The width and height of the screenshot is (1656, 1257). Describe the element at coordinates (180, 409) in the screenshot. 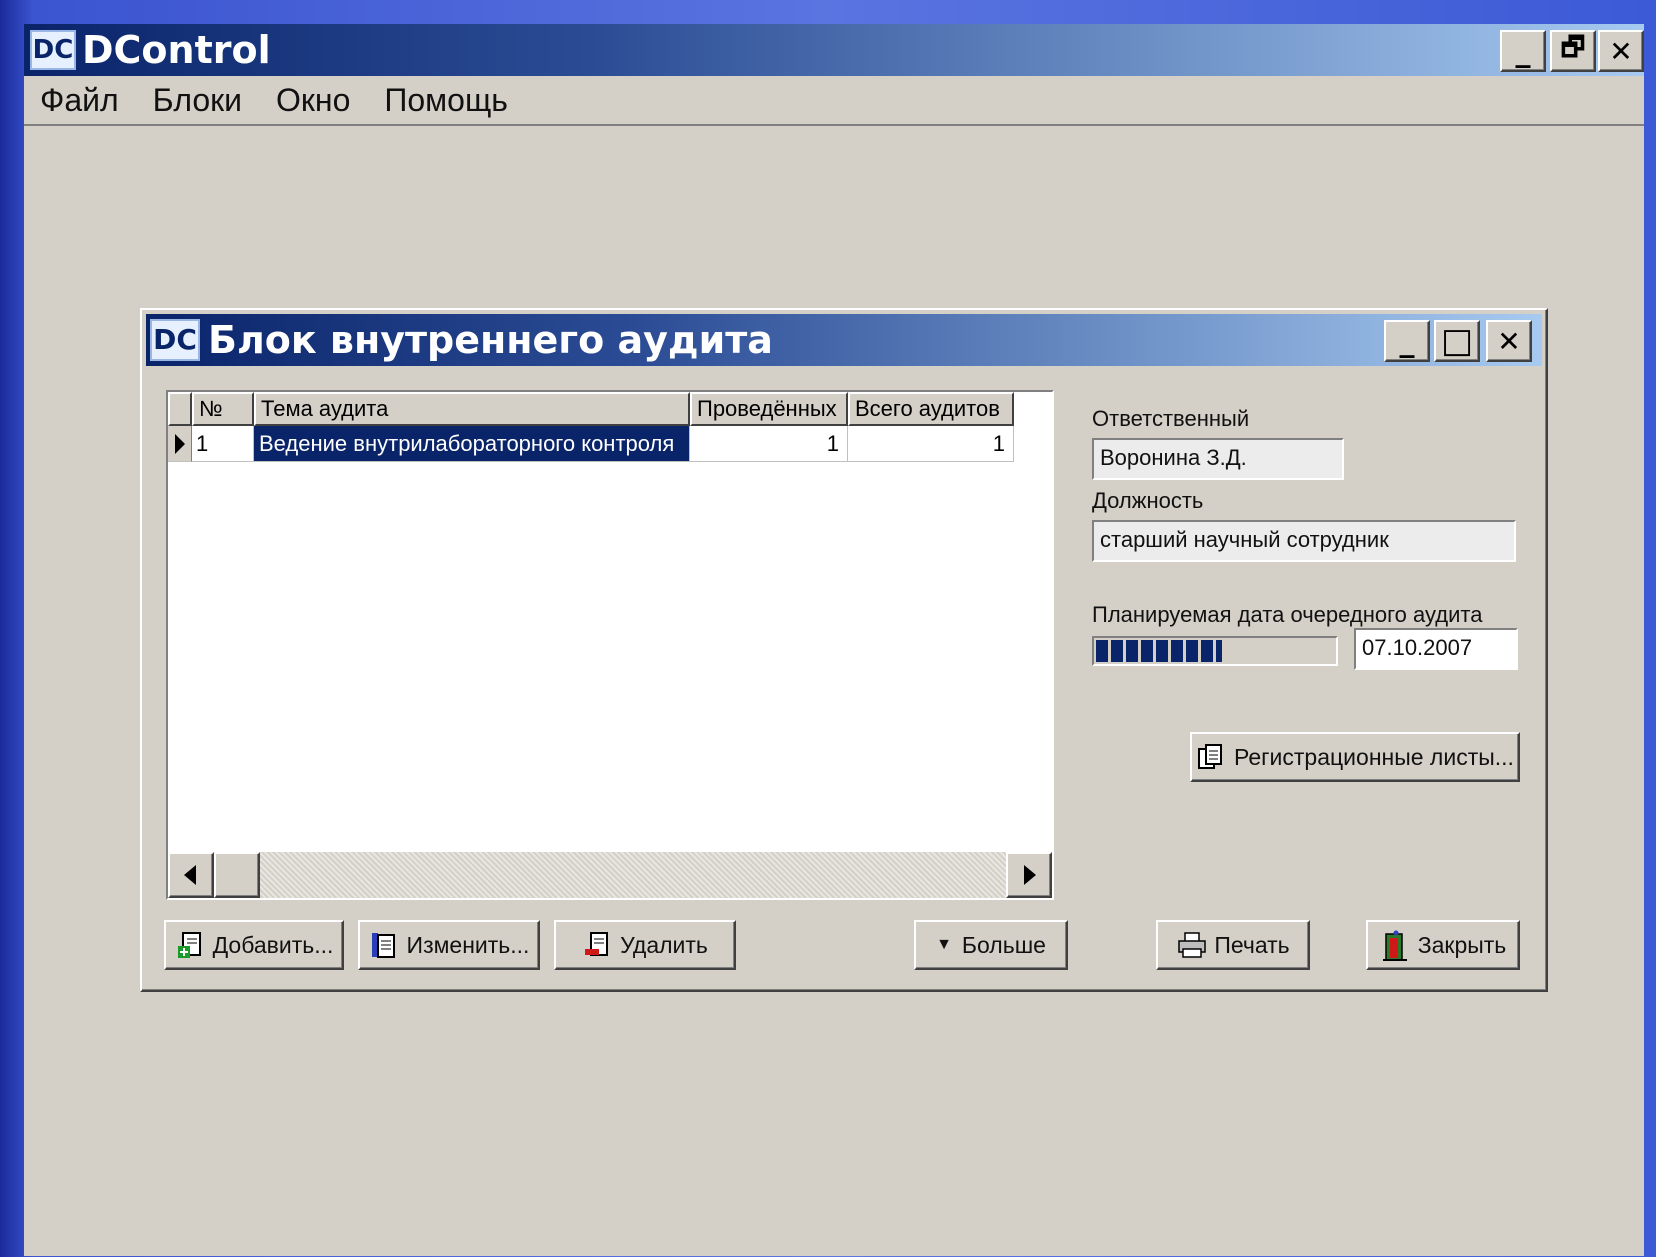

I see `grid-indicator-header` at that location.